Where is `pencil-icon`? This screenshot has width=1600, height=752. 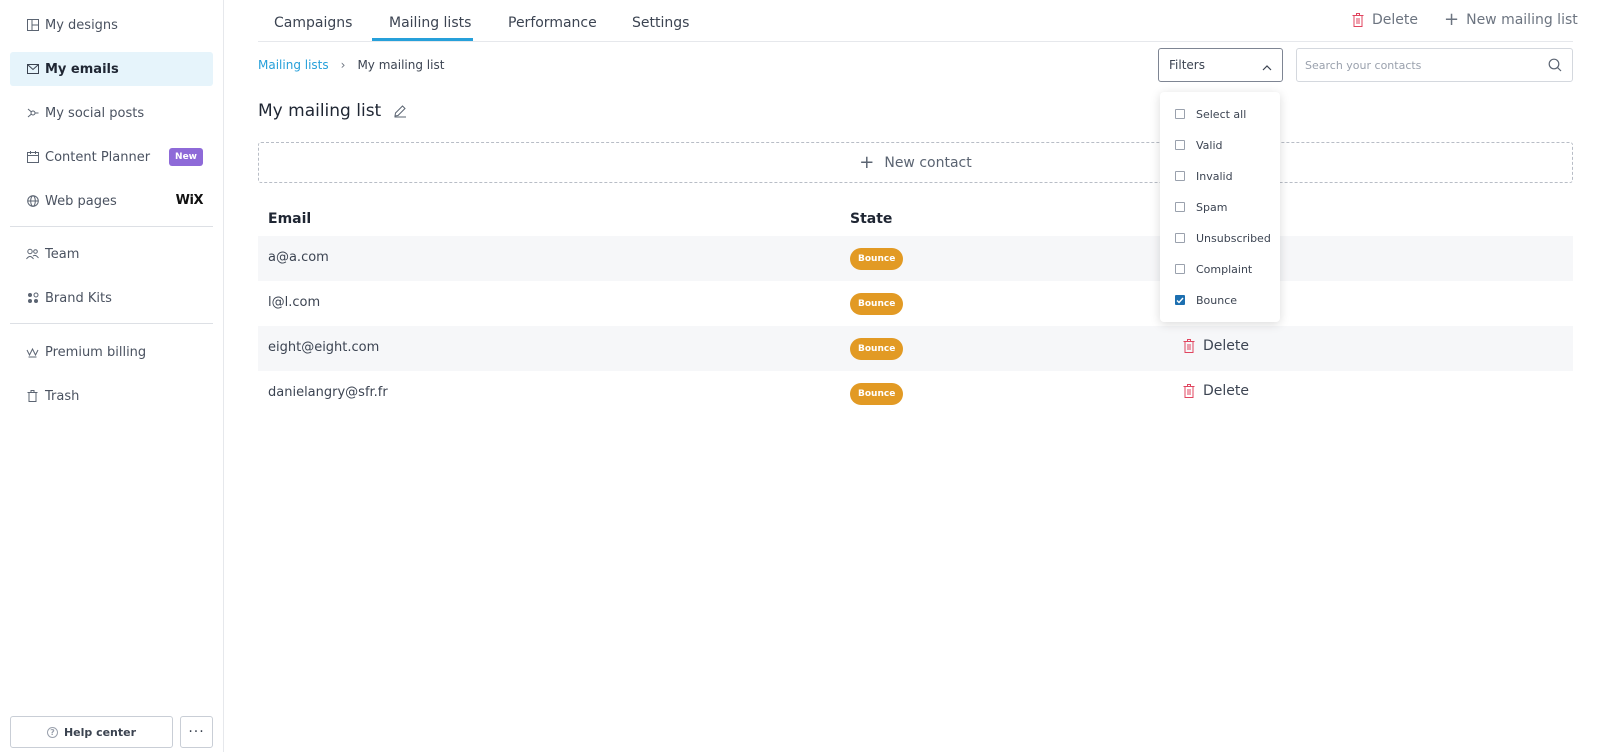 pencil-icon is located at coordinates (400, 111).